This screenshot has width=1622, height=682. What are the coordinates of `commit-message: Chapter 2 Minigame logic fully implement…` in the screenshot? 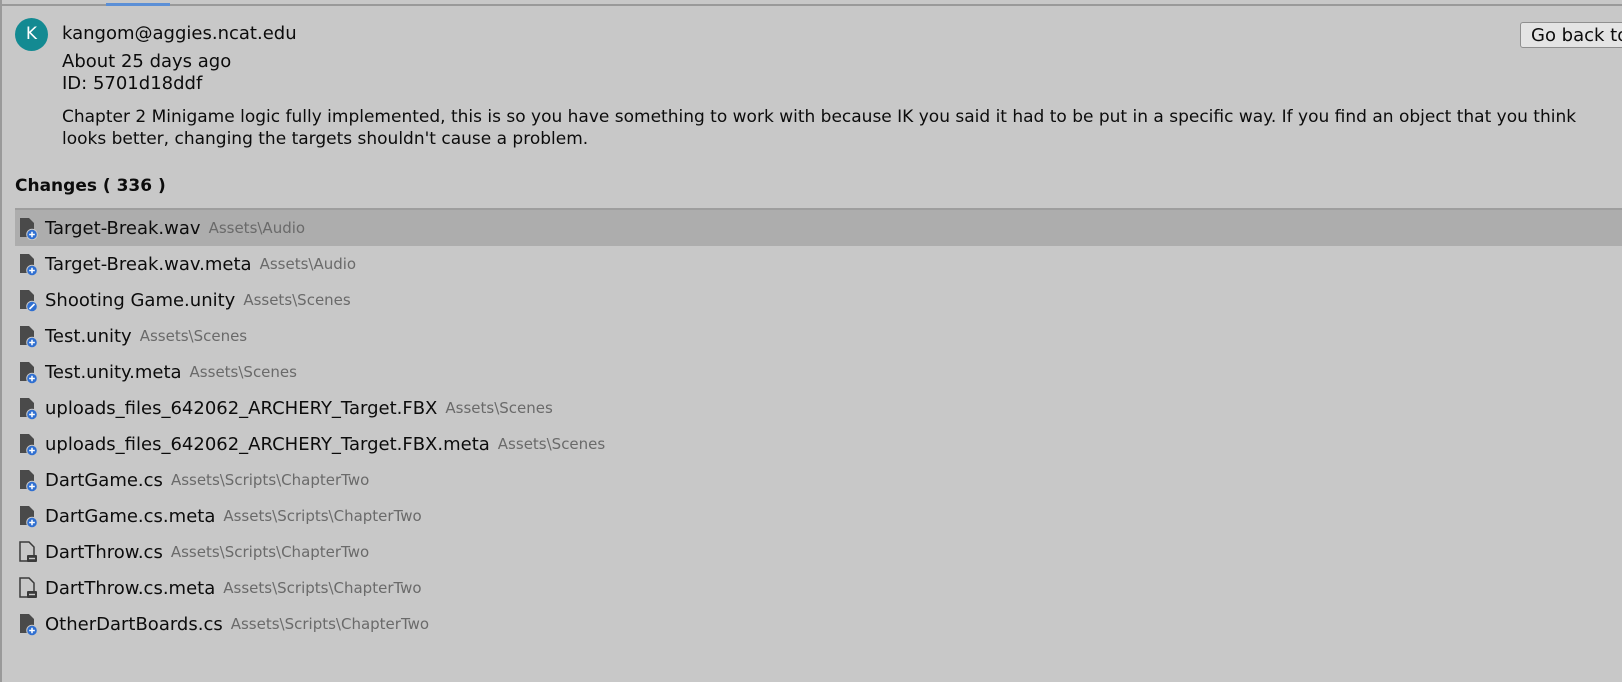 It's located at (819, 128).